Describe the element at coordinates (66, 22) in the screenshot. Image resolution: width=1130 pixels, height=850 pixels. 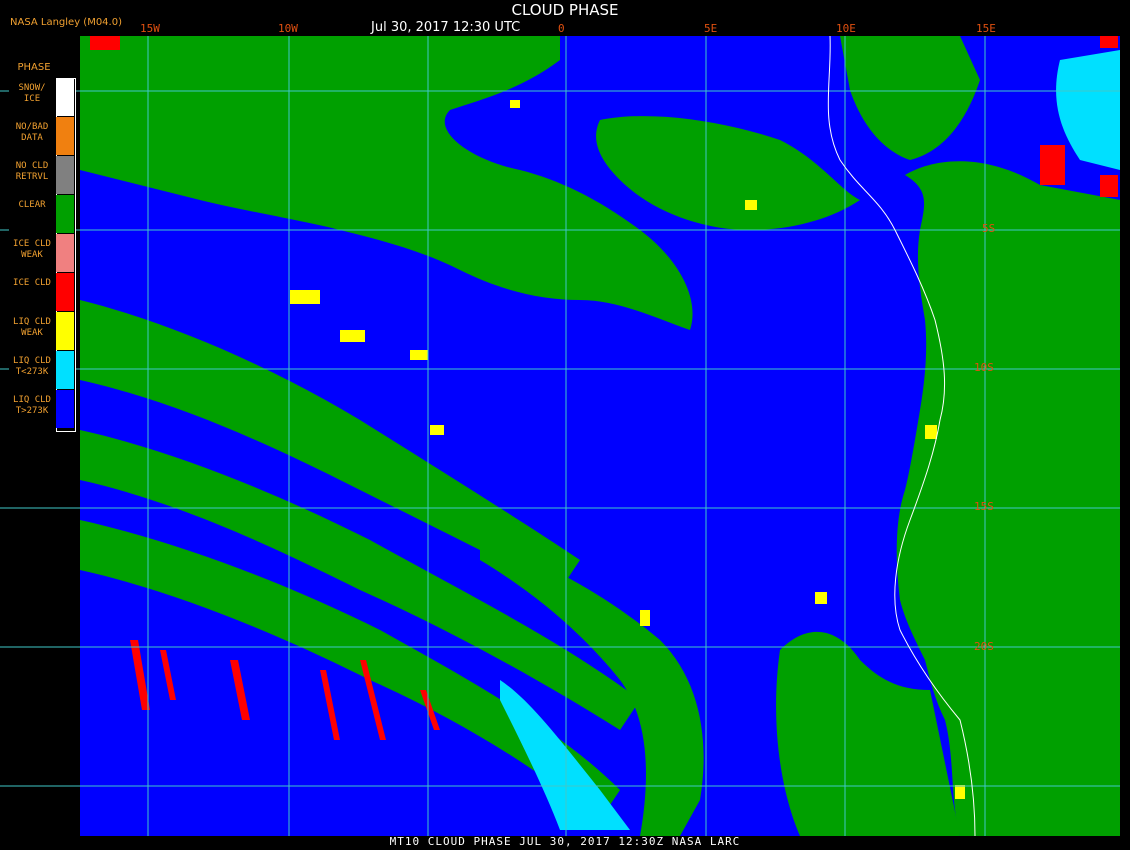
I see `credit-label: NASA Langley (M04.0)` at that location.